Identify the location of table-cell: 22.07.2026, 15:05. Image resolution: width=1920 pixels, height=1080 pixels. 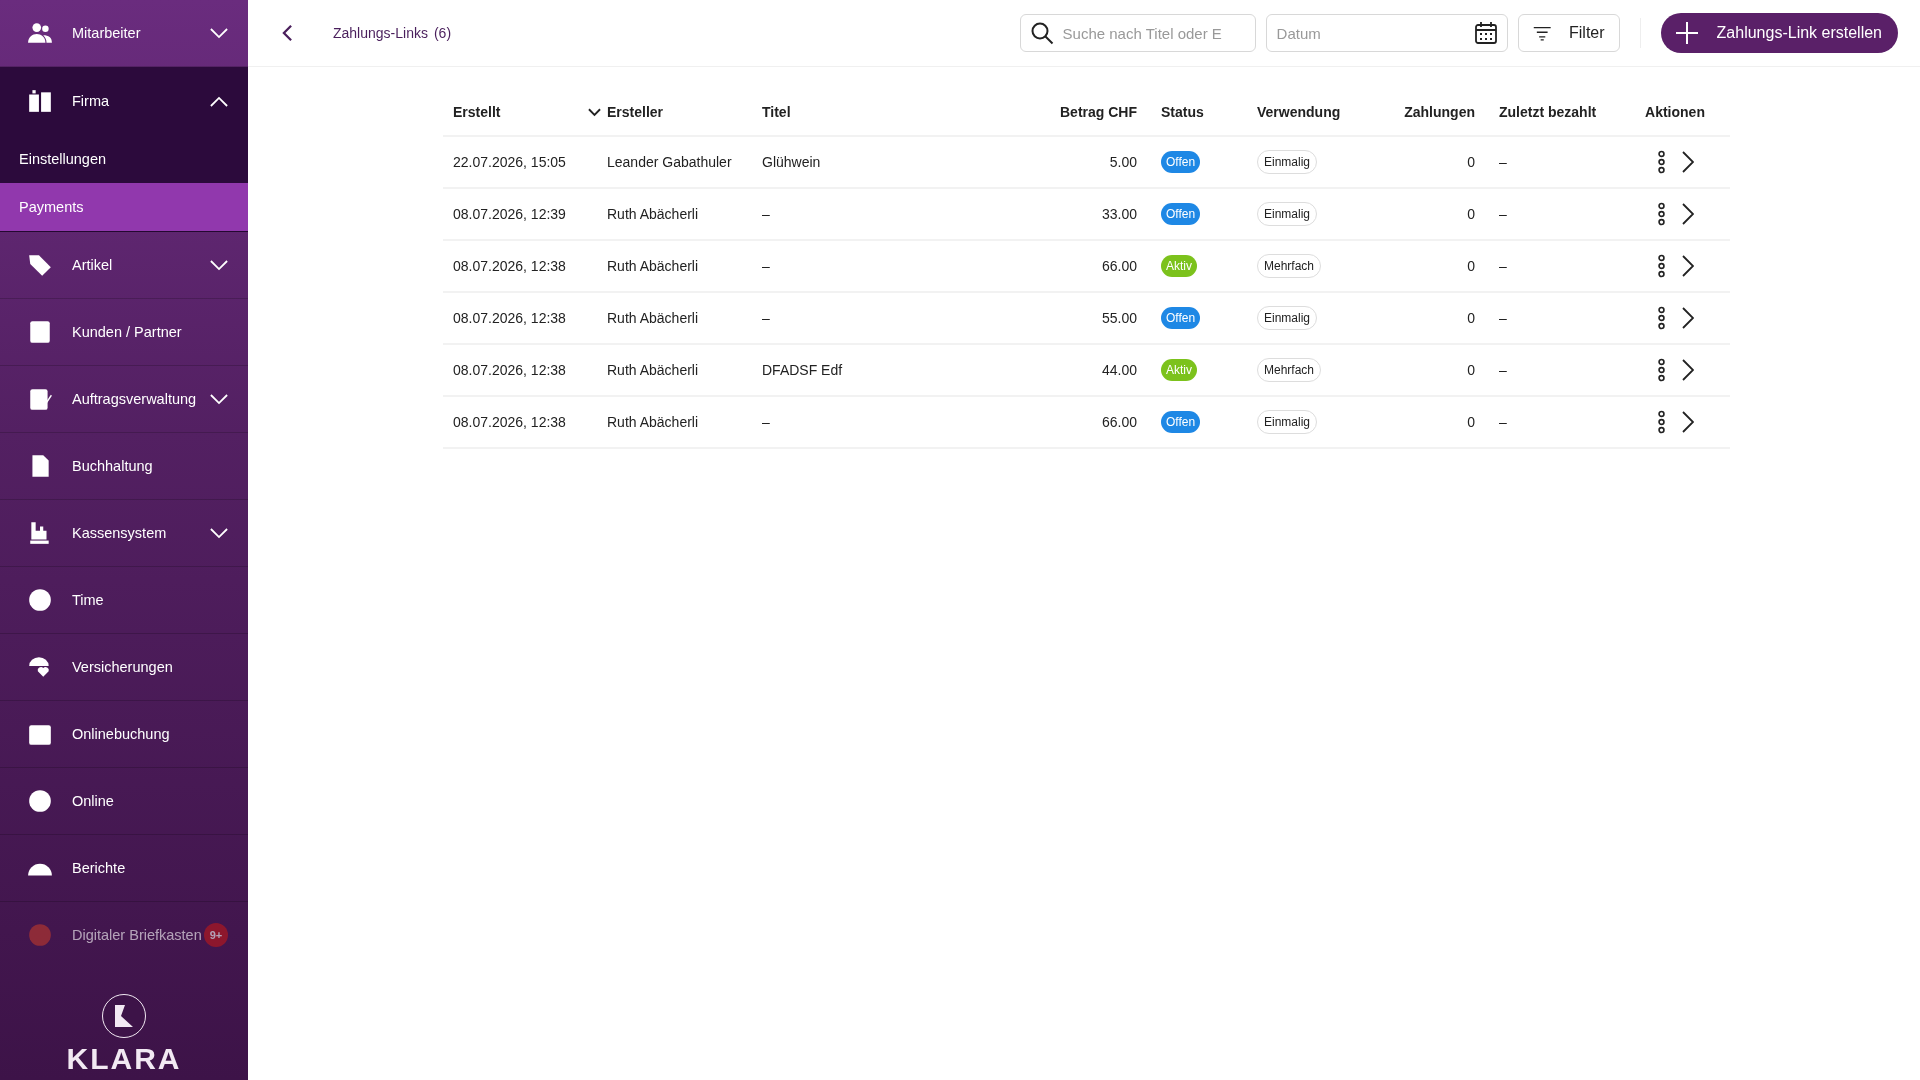
(509, 162).